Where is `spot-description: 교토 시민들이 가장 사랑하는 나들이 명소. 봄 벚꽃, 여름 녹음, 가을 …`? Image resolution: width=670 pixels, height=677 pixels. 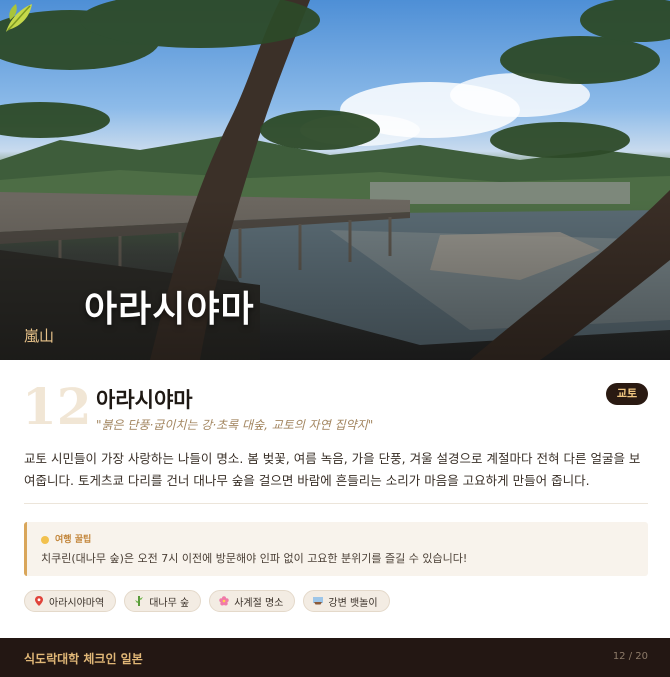 spot-description: 교토 시민들이 가장 사랑하는 나들이 명소. 봄 벚꽃, 여름 녹음, 가을 … is located at coordinates (332, 469).